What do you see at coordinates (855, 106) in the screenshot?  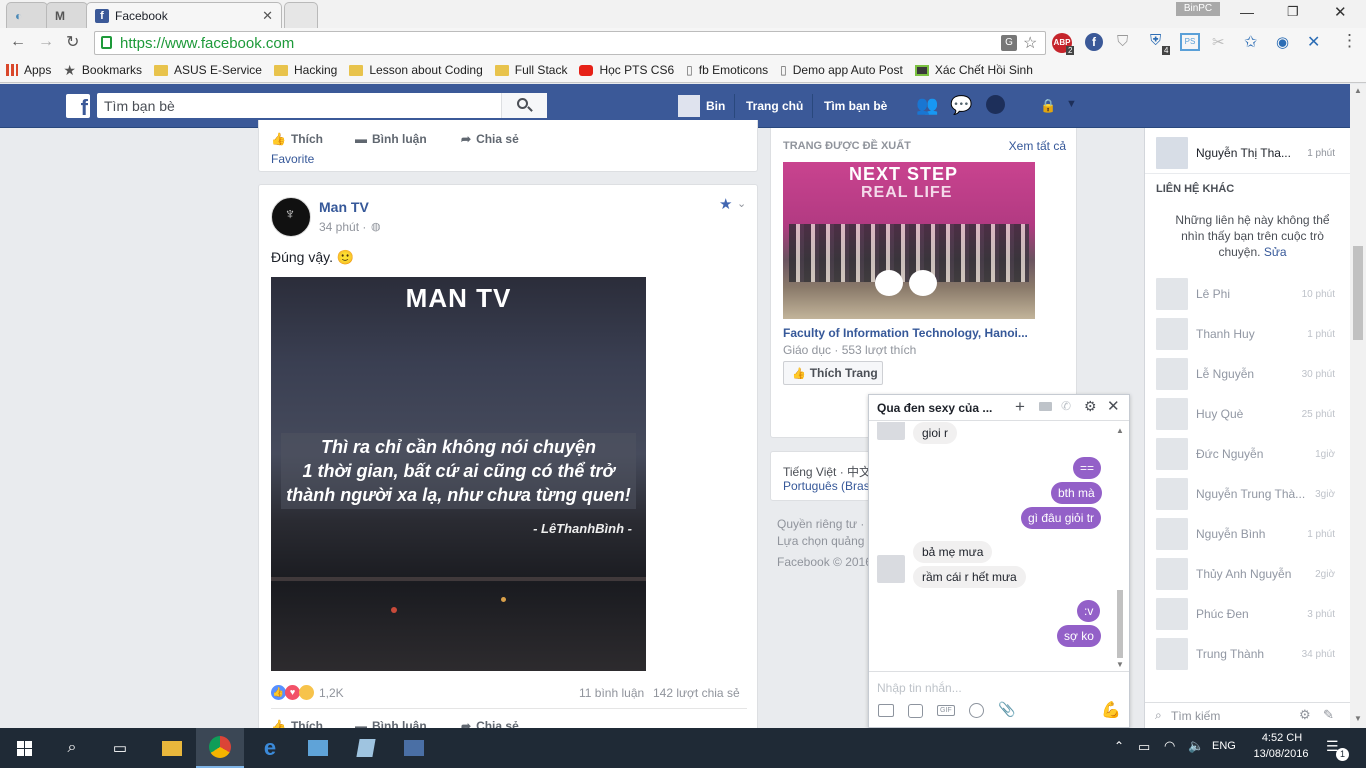 I see `find-friends-link: Tìm bạn bè` at bounding box center [855, 106].